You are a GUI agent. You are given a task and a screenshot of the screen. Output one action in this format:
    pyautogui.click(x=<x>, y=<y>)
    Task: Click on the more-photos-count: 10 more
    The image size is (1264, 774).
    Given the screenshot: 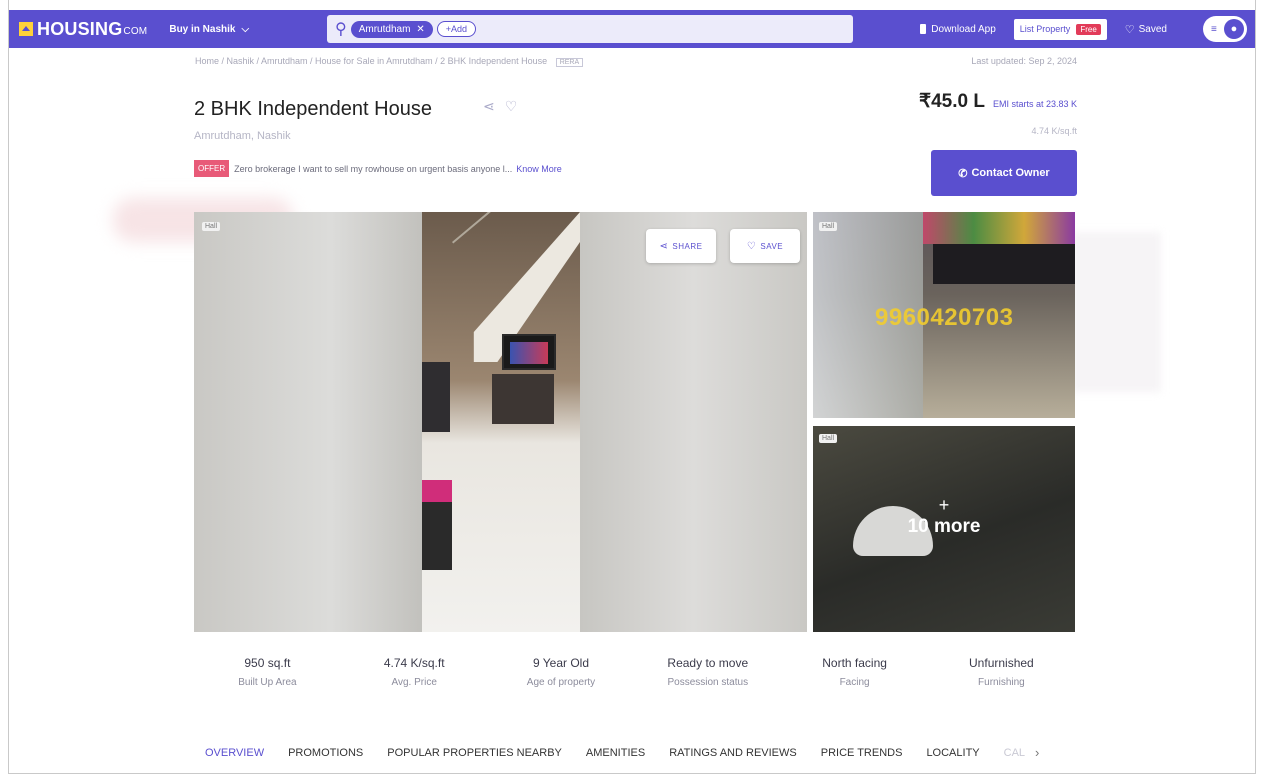 What is the action you would take?
    pyautogui.click(x=944, y=526)
    